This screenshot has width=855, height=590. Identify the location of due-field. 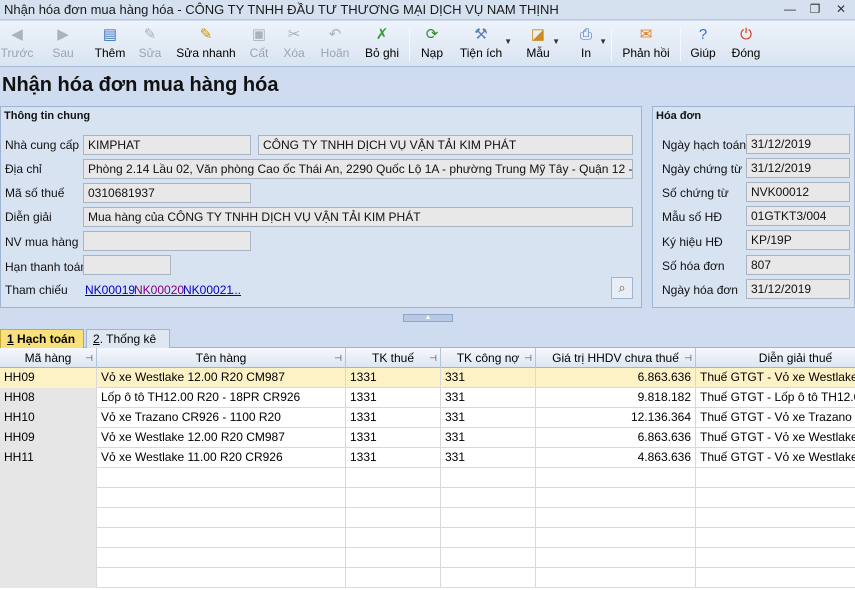
(127, 265).